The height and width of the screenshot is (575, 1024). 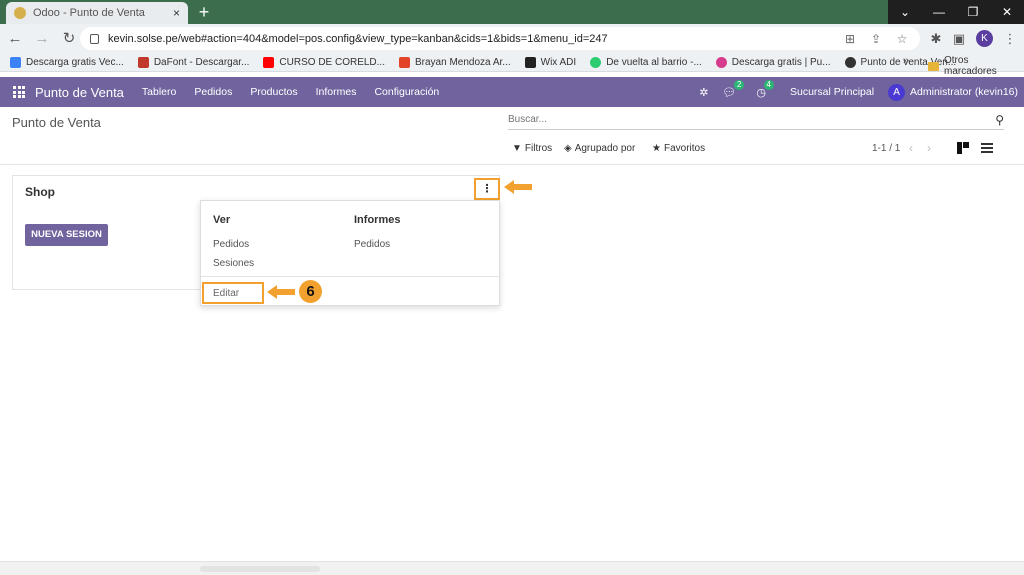 What do you see at coordinates (40, 192) in the screenshot?
I see `card-title: Shop` at bounding box center [40, 192].